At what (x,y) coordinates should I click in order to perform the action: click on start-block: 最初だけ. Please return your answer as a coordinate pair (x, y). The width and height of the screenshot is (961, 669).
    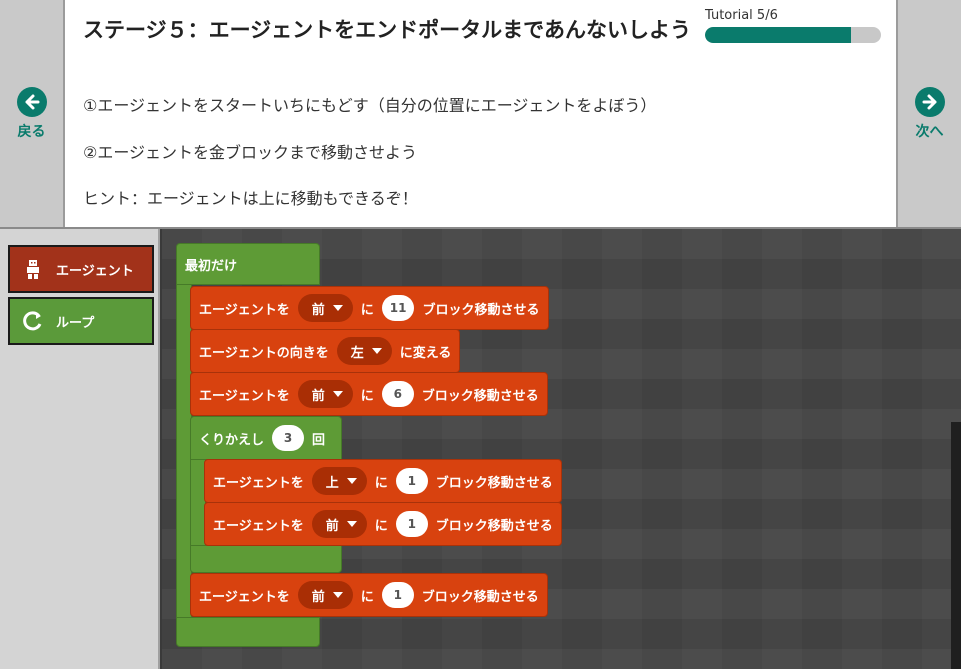
    Looking at the image, I should click on (248, 264).